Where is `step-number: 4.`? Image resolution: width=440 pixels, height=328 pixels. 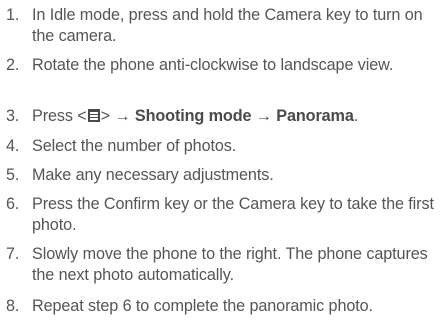 step-number: 4. is located at coordinates (13, 146).